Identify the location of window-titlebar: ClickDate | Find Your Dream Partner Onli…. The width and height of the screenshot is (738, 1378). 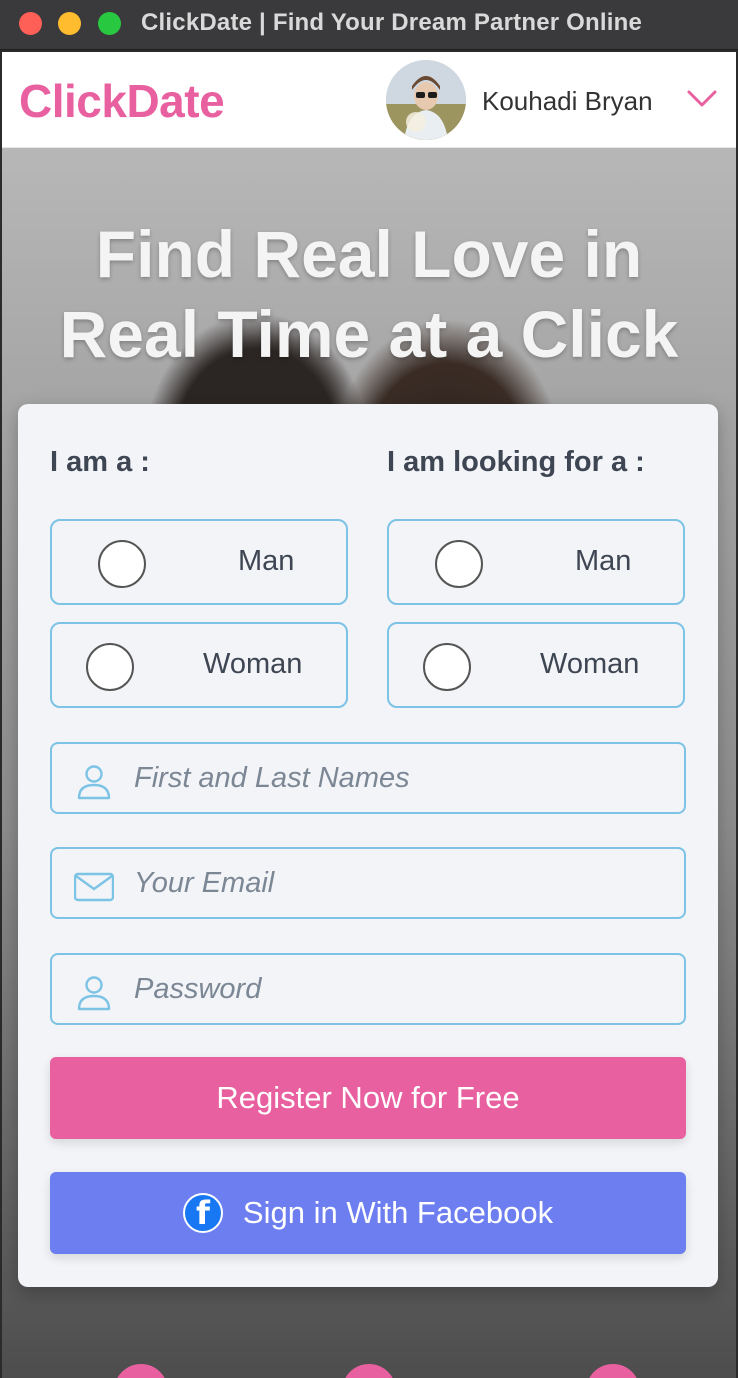
(369, 25).